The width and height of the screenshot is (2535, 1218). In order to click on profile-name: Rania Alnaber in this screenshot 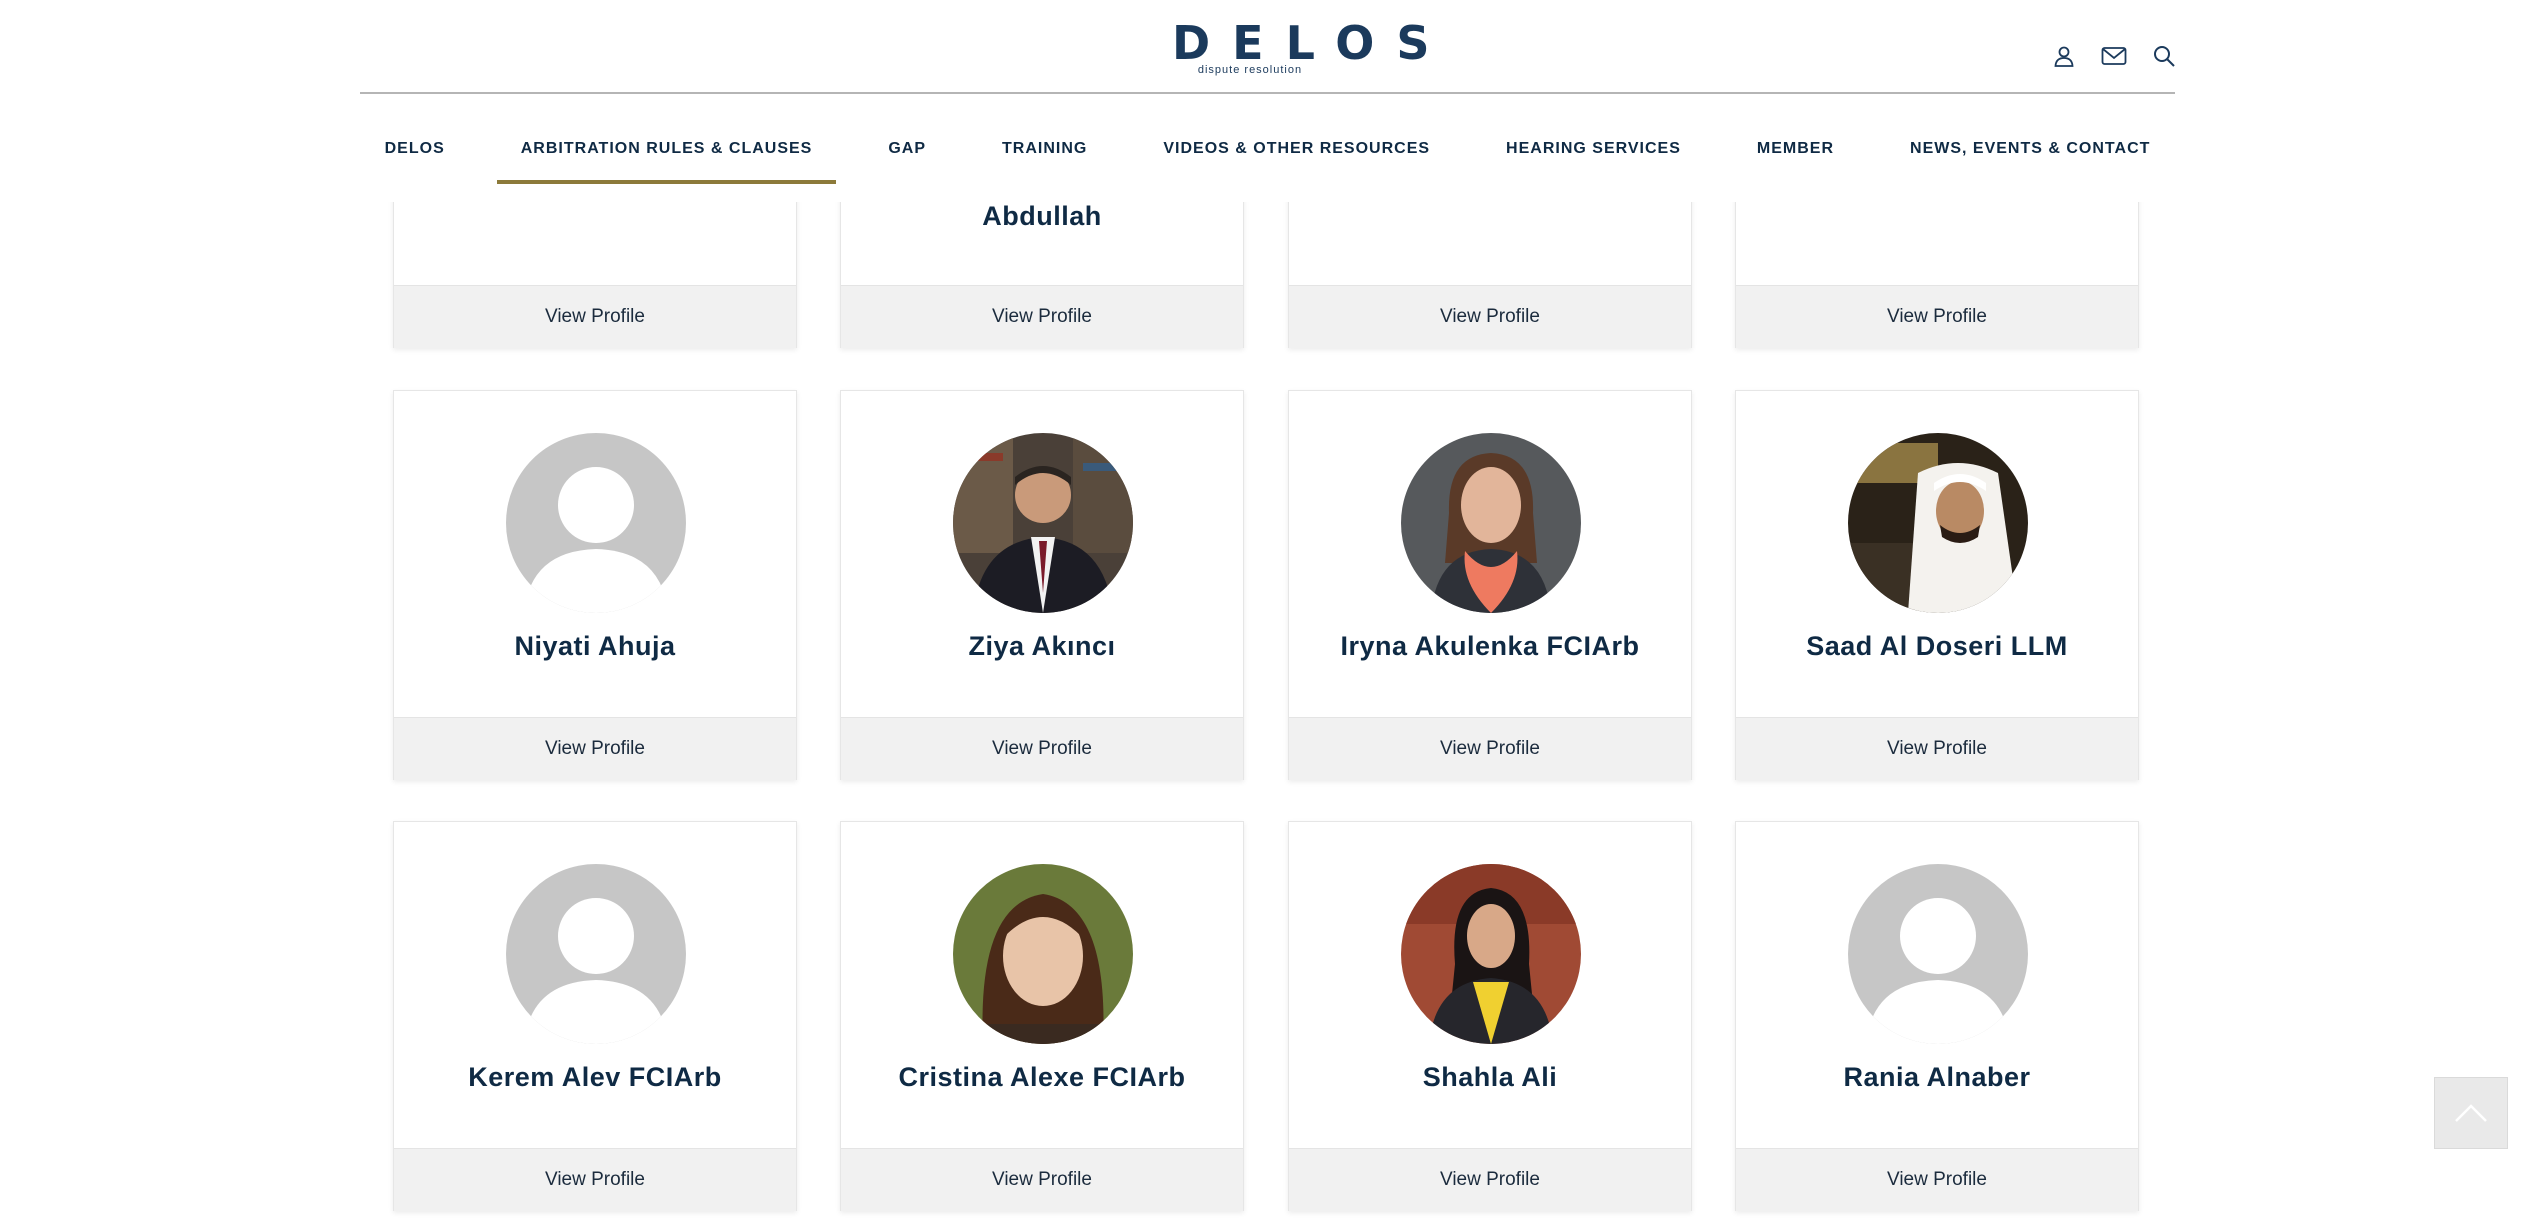, I will do `click(1937, 1077)`.